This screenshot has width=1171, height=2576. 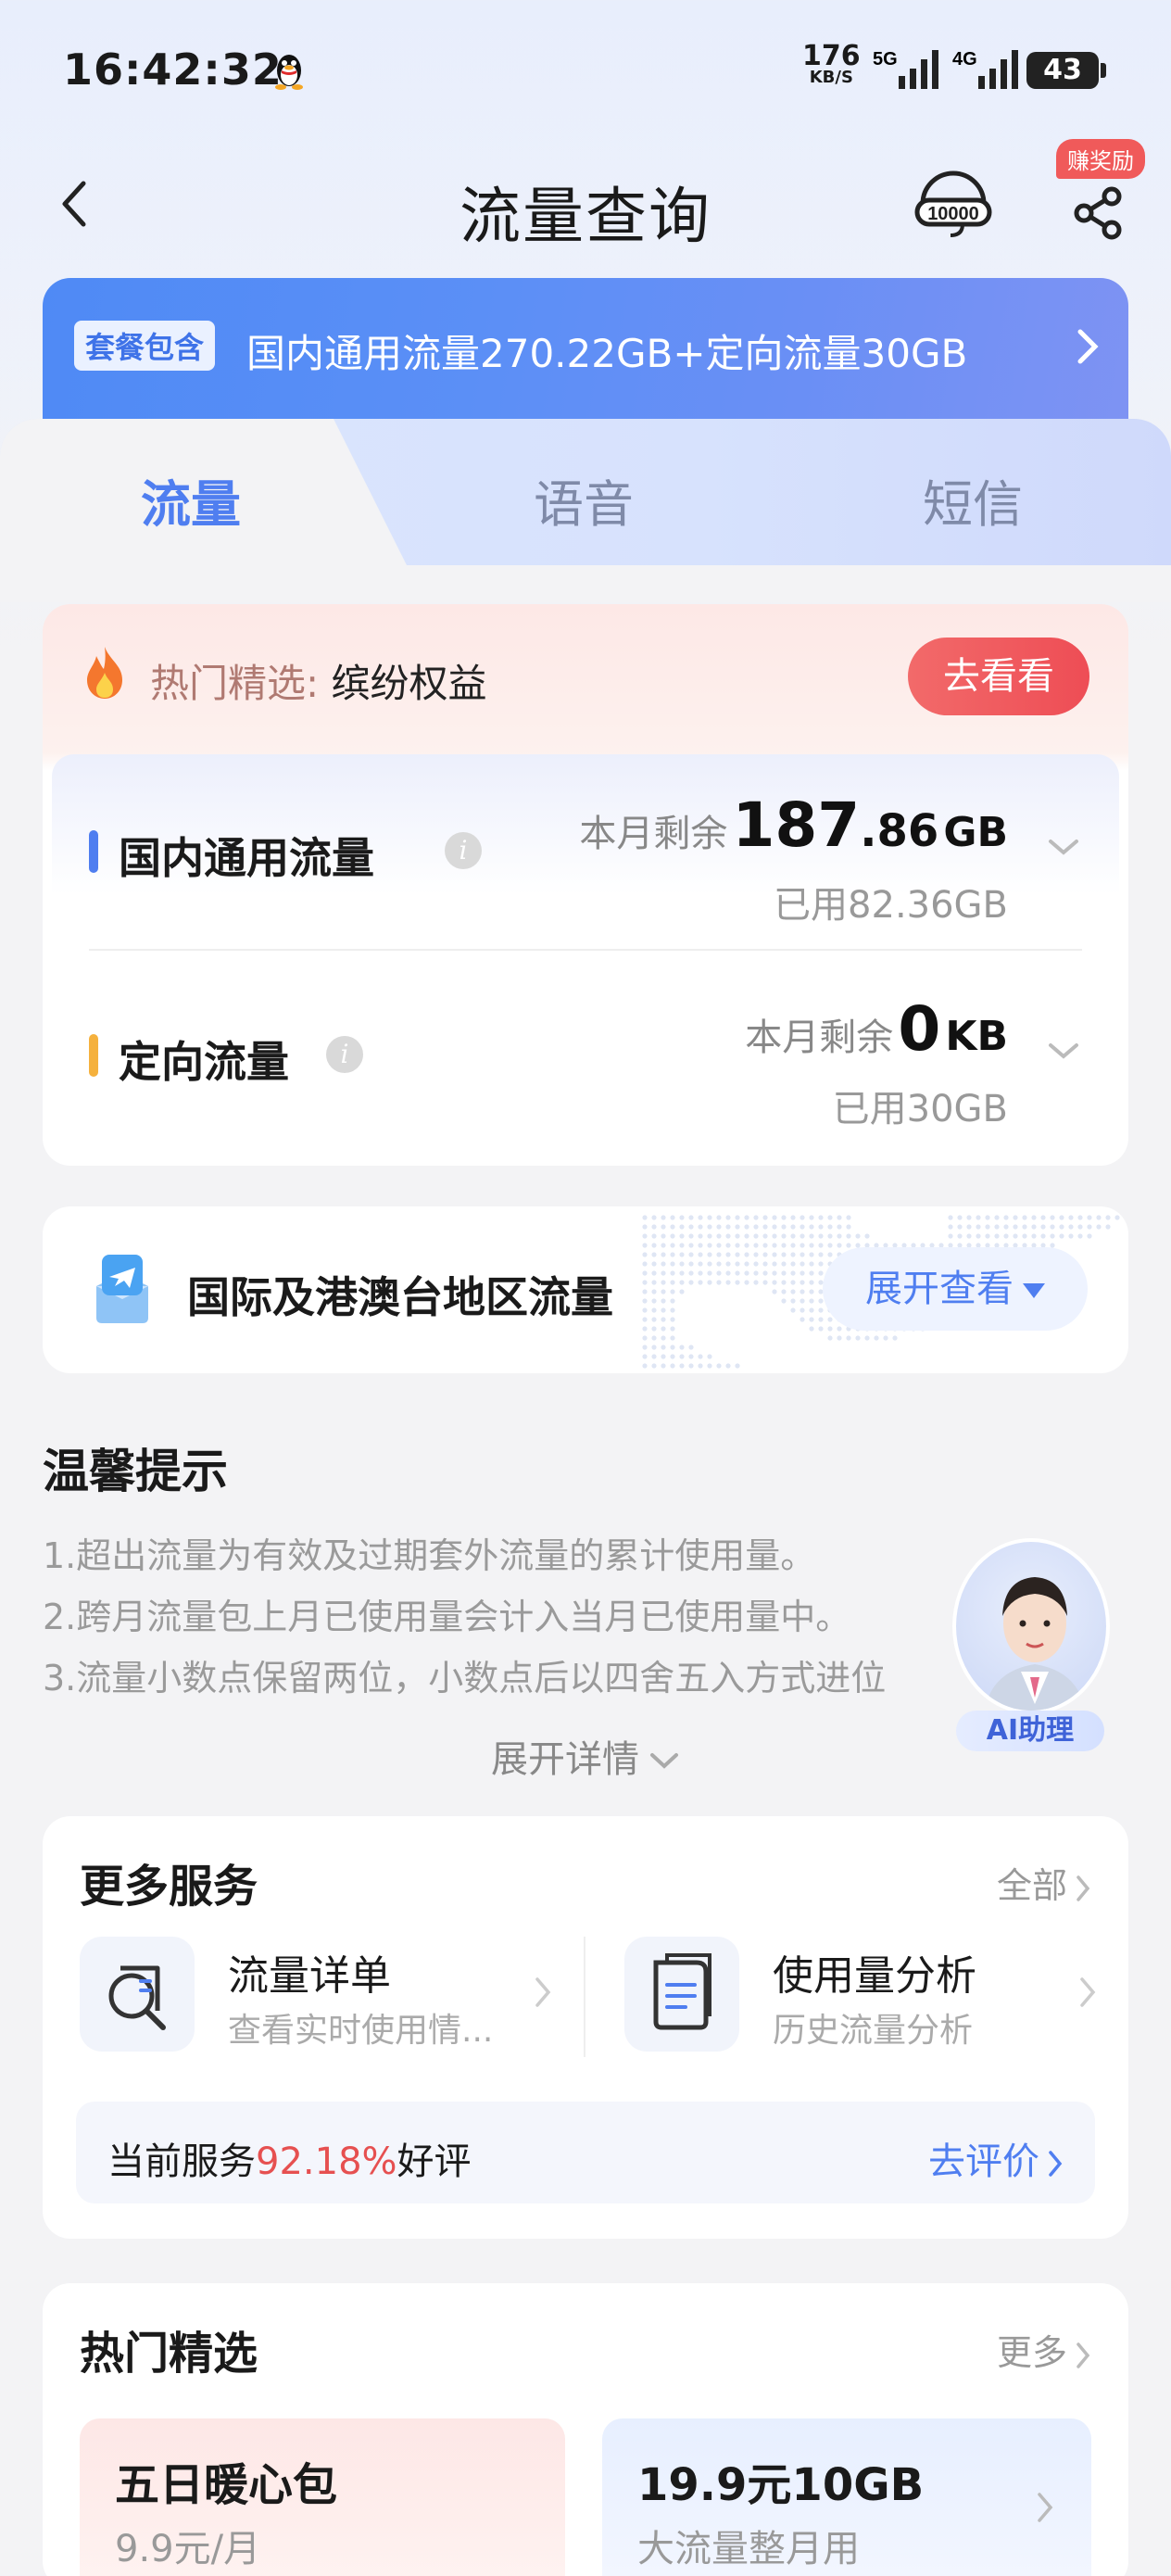 I want to click on hot-pick-value: 缤纷权益, so click(x=409, y=684).